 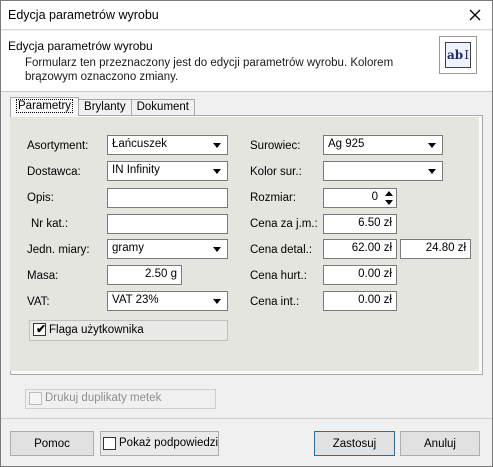 I want to click on cena-detal-second-input: 24.80 zł, so click(x=435, y=249).